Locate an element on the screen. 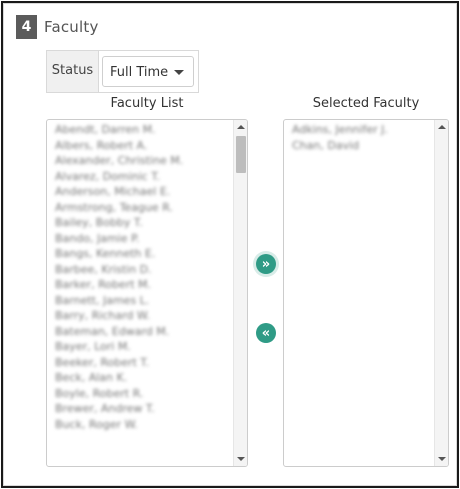  selected-faculty-items: Adkins, Jennifer J. Chan, David is located at coordinates (362, 137).